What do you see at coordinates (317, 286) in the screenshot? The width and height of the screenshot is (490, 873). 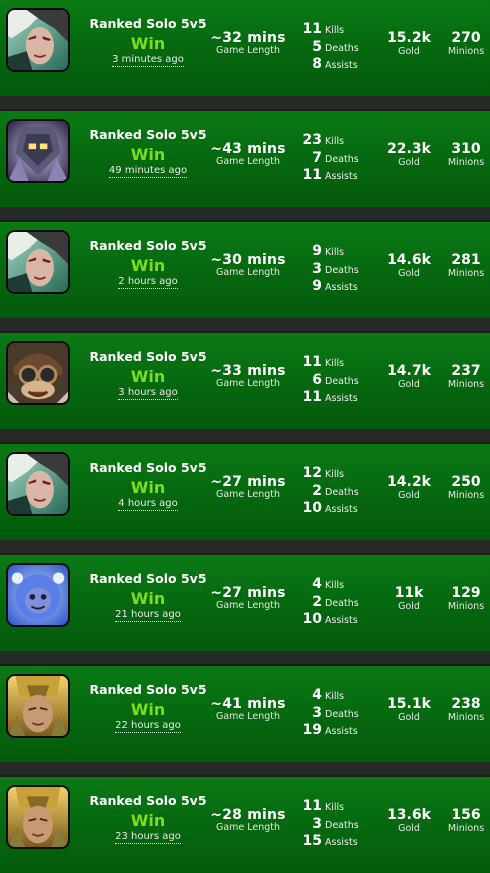 I see `assists-value: 9` at bounding box center [317, 286].